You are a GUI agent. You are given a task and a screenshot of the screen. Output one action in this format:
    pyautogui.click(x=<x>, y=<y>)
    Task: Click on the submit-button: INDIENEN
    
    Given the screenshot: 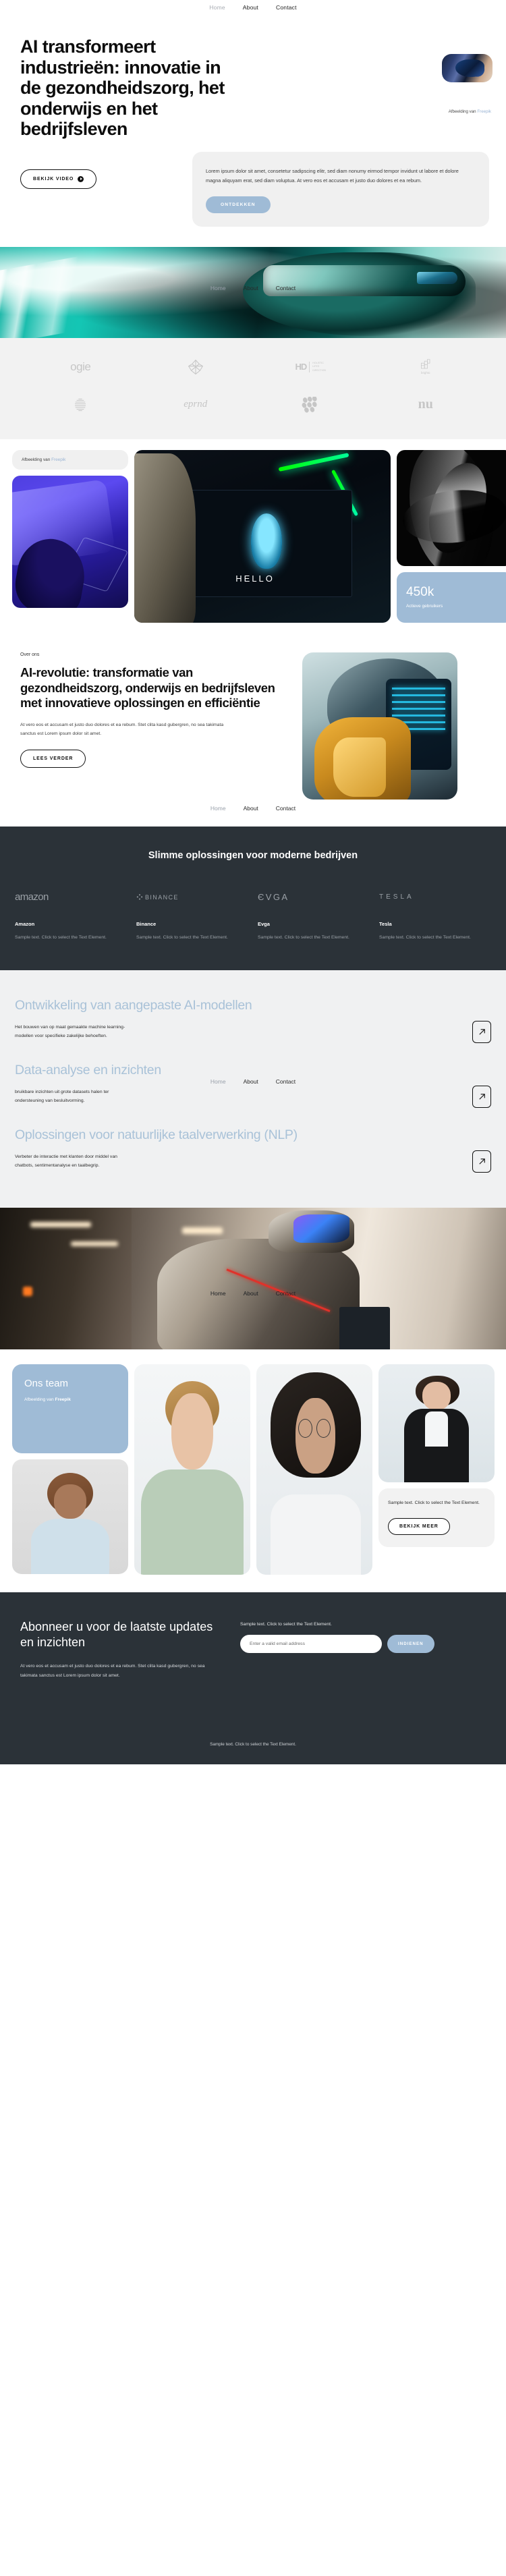 What is the action you would take?
    pyautogui.click(x=410, y=1643)
    